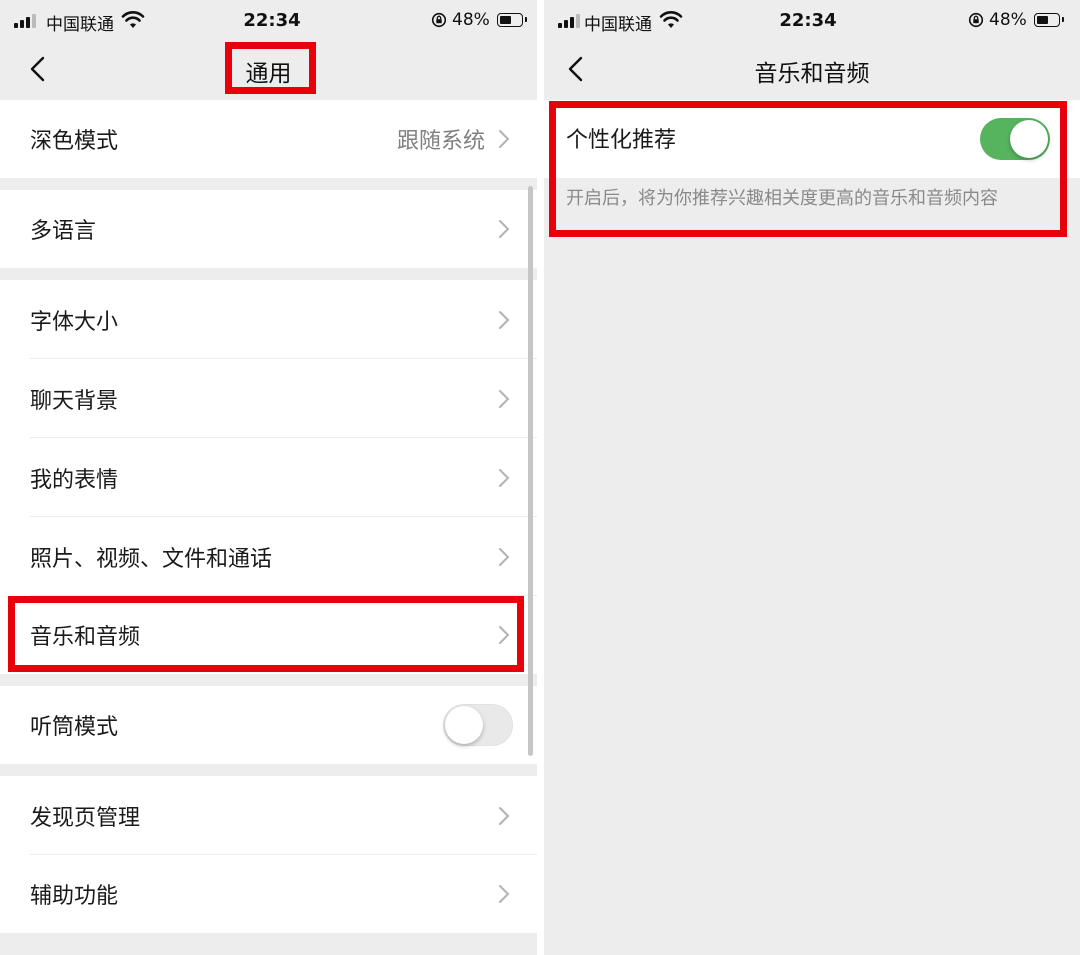 Image resolution: width=1080 pixels, height=955 pixels. I want to click on row-earpiece-mode: 听筒模式, so click(268, 725).